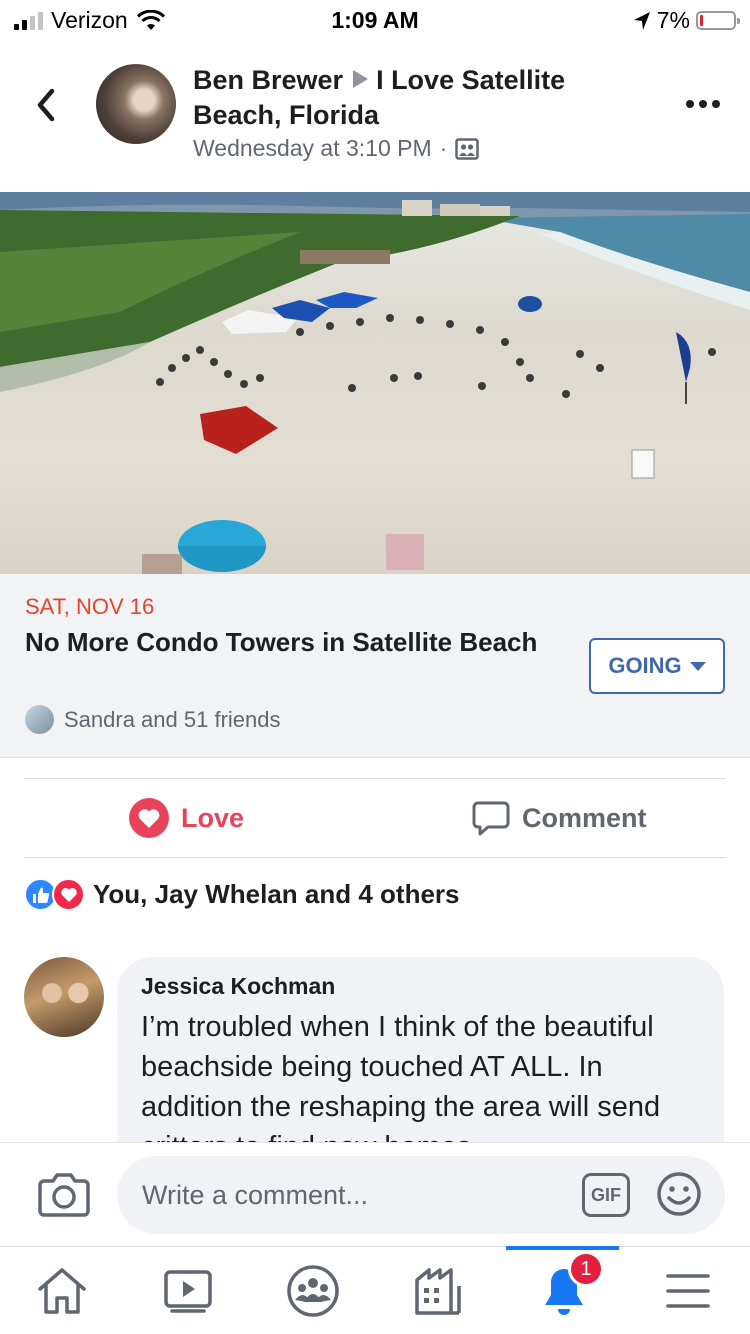 The width and height of the screenshot is (750, 1334). I want to click on active-tab-indicator, so click(562, 1248).